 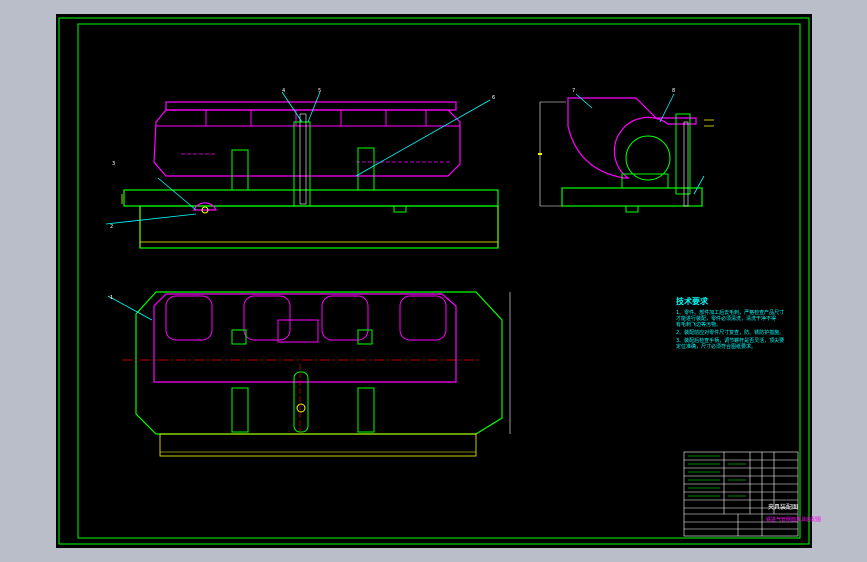 I want to click on drawing-subtitle: 铣进气管侧面夹具装配图, so click(x=794, y=520).